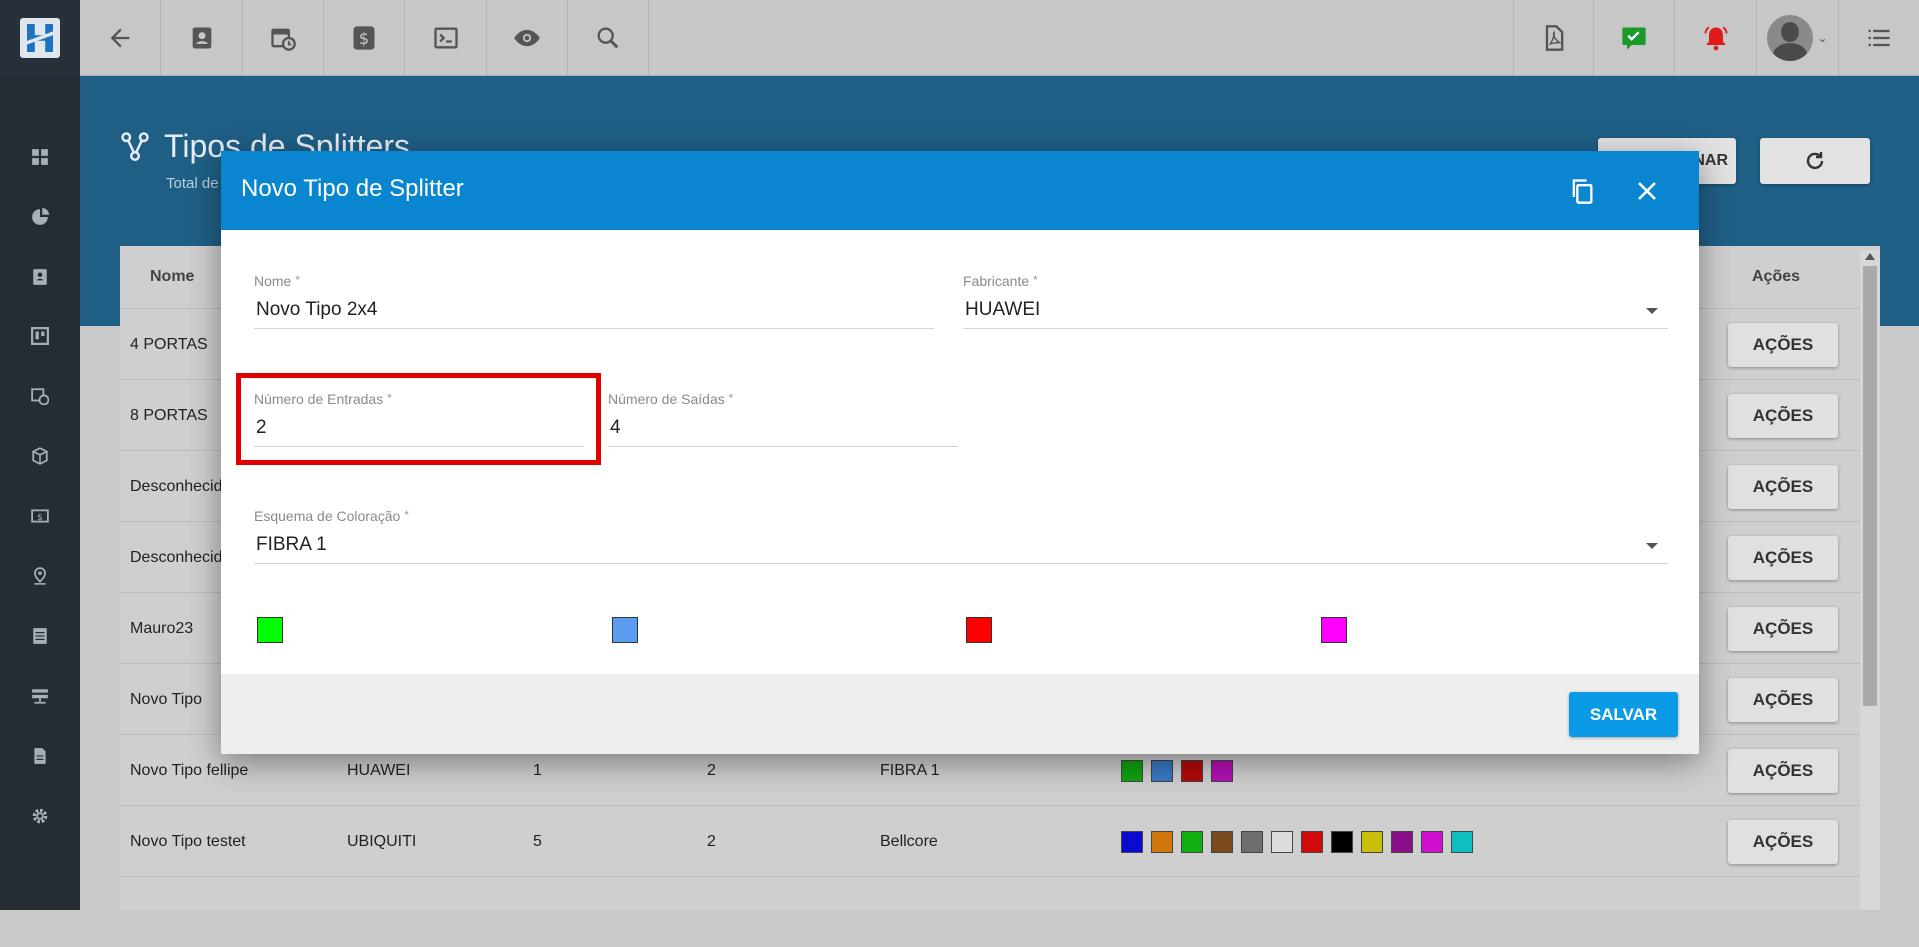  Describe the element at coordinates (959, 38) in the screenshot. I see `top-bar: $ ⌄` at that location.